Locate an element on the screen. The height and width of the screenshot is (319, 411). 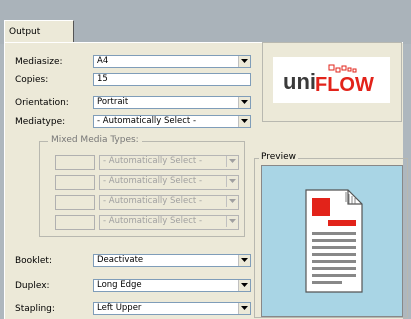
mediasize-label: Mediasize: is located at coordinates (39, 62).